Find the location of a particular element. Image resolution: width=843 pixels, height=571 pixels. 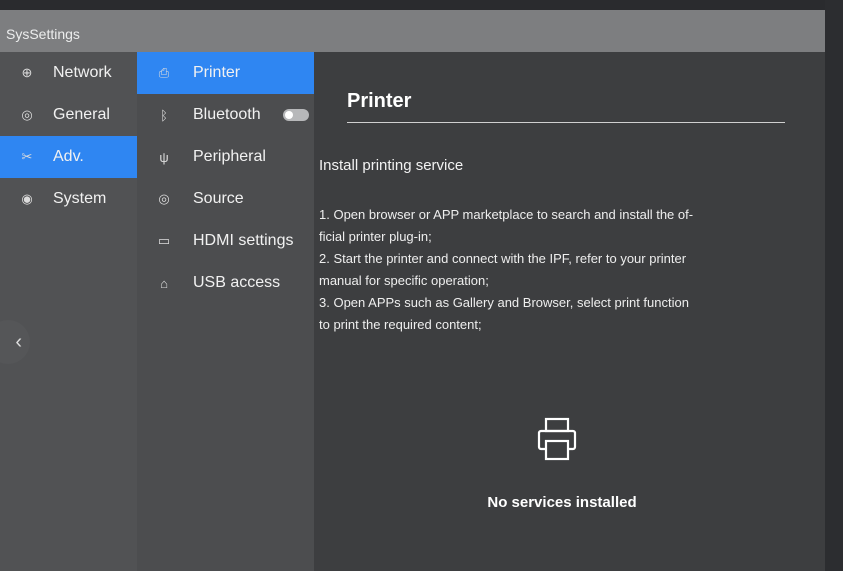

submenu-item-label: Source is located at coordinates (218, 198).